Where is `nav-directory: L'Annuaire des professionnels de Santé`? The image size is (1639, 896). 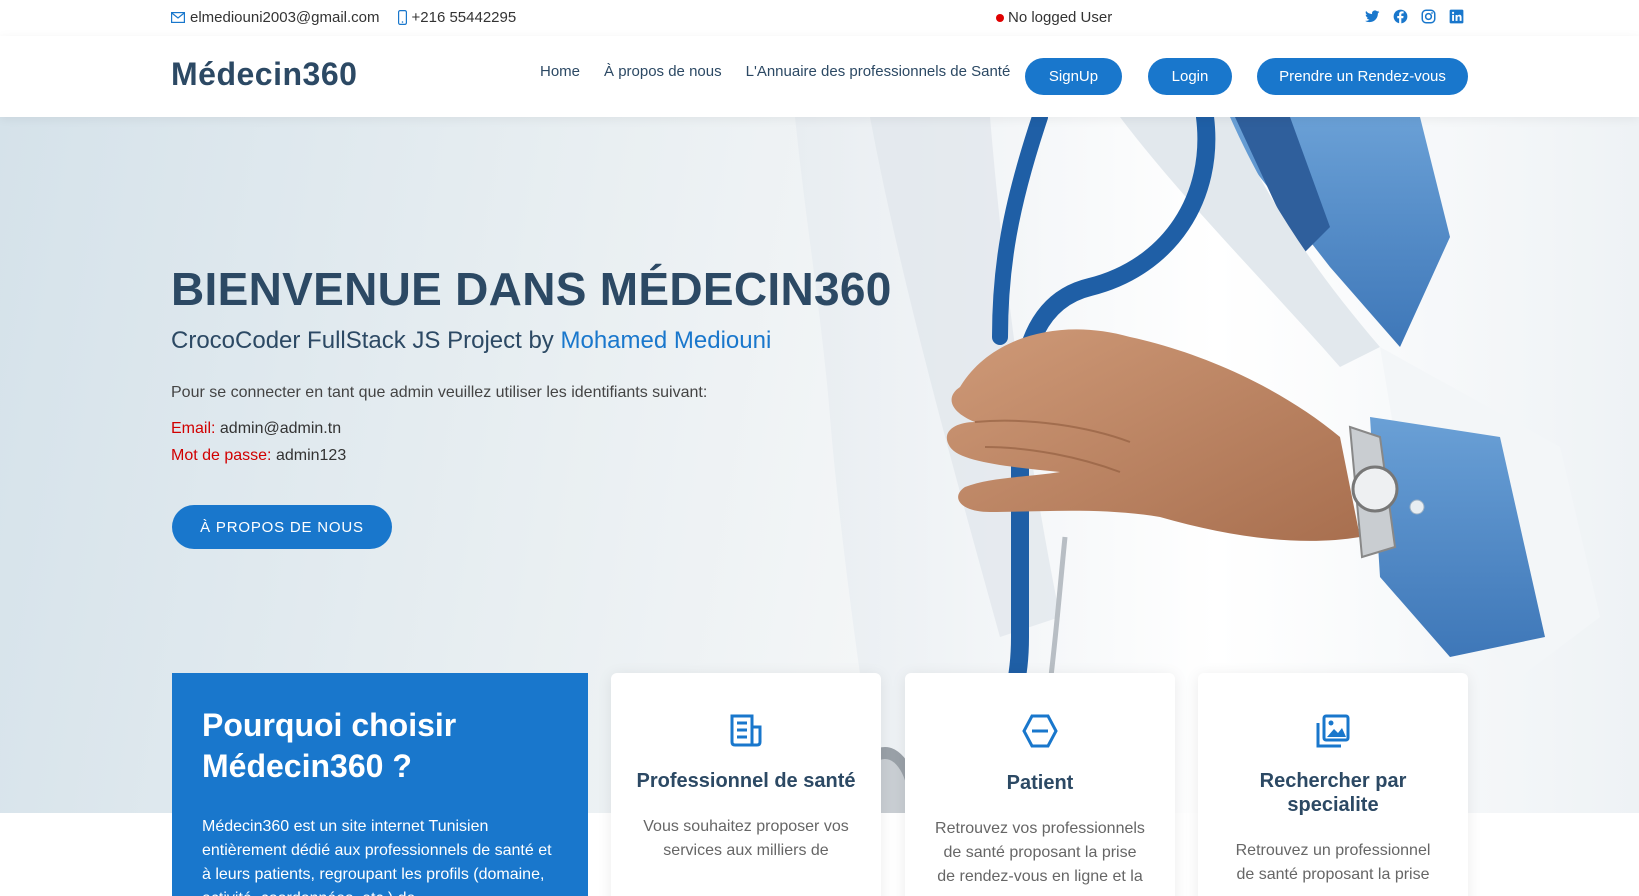 nav-directory: L'Annuaire des professionnels de Santé is located at coordinates (878, 71).